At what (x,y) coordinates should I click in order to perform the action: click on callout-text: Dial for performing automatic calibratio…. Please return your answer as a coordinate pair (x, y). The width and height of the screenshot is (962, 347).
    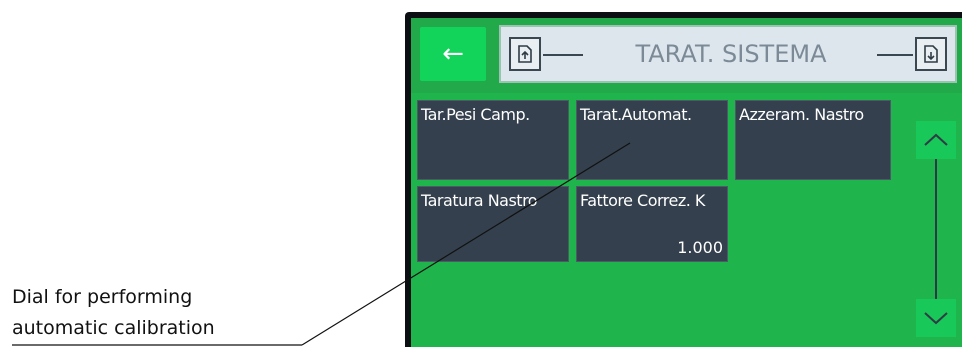
    Looking at the image, I should click on (113, 313).